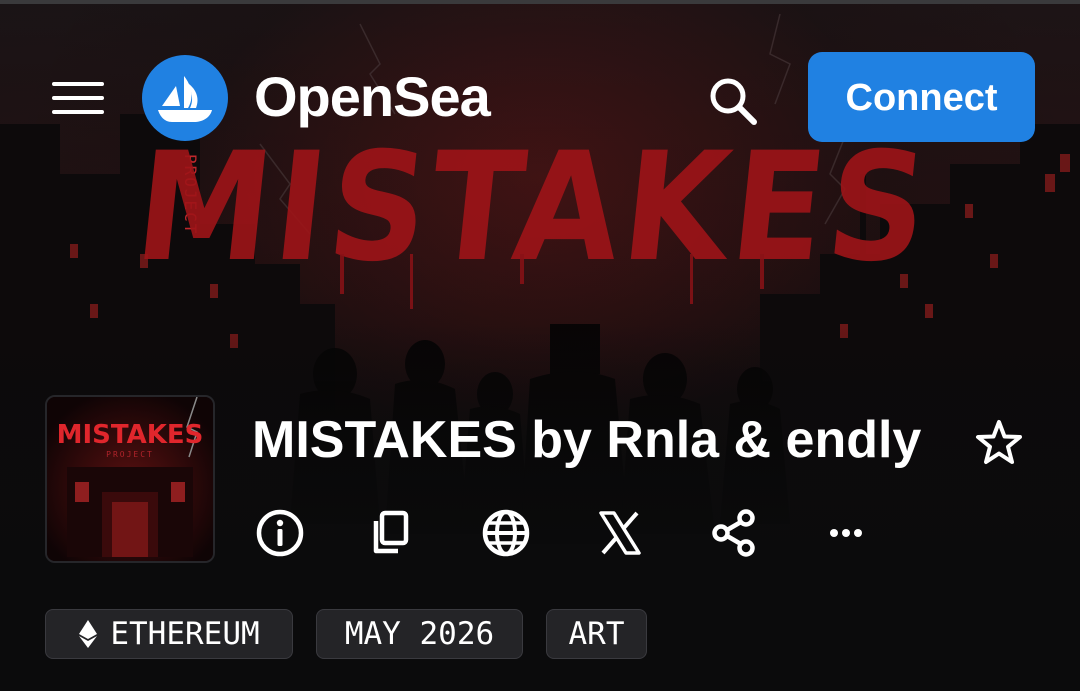 This screenshot has width=1080, height=691. What do you see at coordinates (620, 533) in the screenshot?
I see `x-logo-icon` at bounding box center [620, 533].